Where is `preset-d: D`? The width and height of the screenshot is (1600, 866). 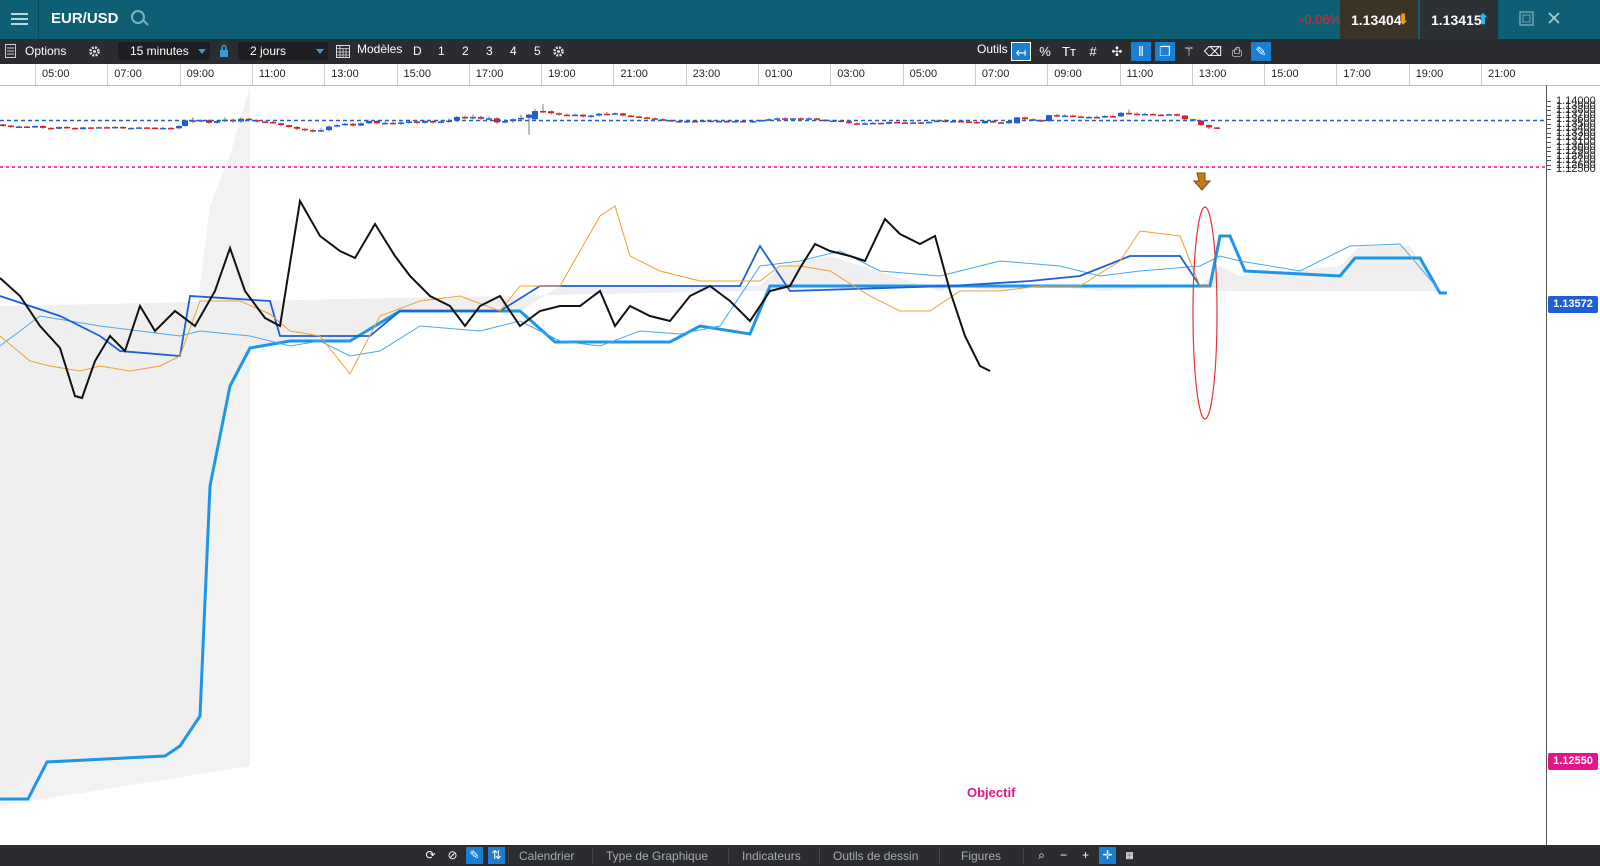 preset-d: D is located at coordinates (417, 51).